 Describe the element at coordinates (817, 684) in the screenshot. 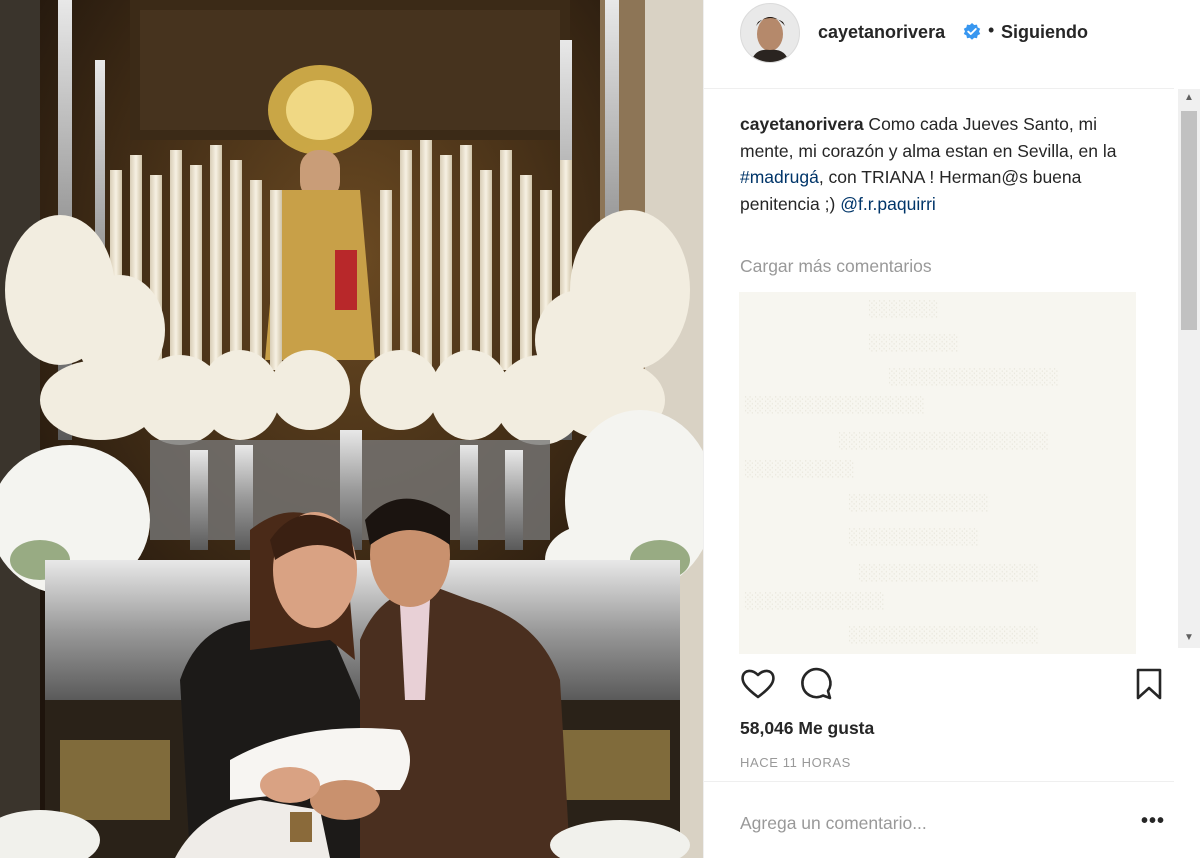

I see `comment-bubble-icon` at that location.